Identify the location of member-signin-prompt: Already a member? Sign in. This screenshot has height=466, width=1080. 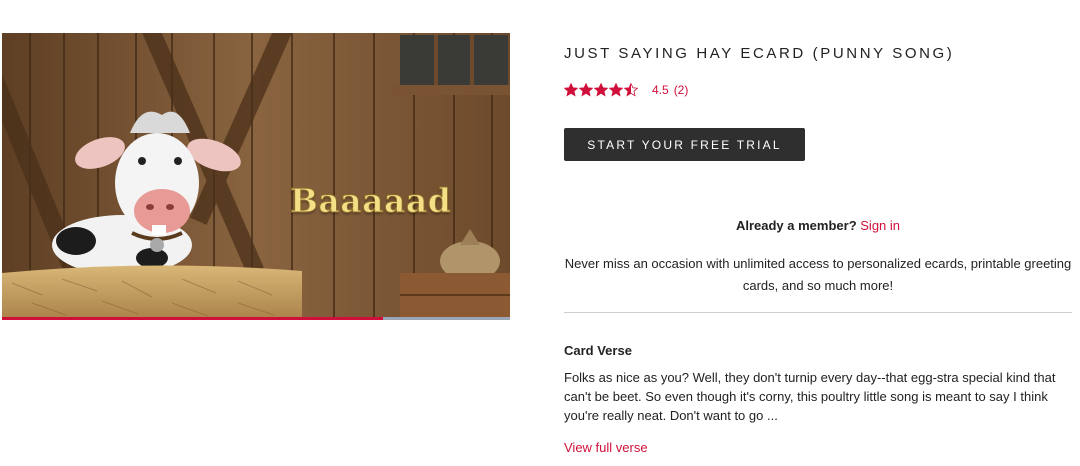
(818, 225).